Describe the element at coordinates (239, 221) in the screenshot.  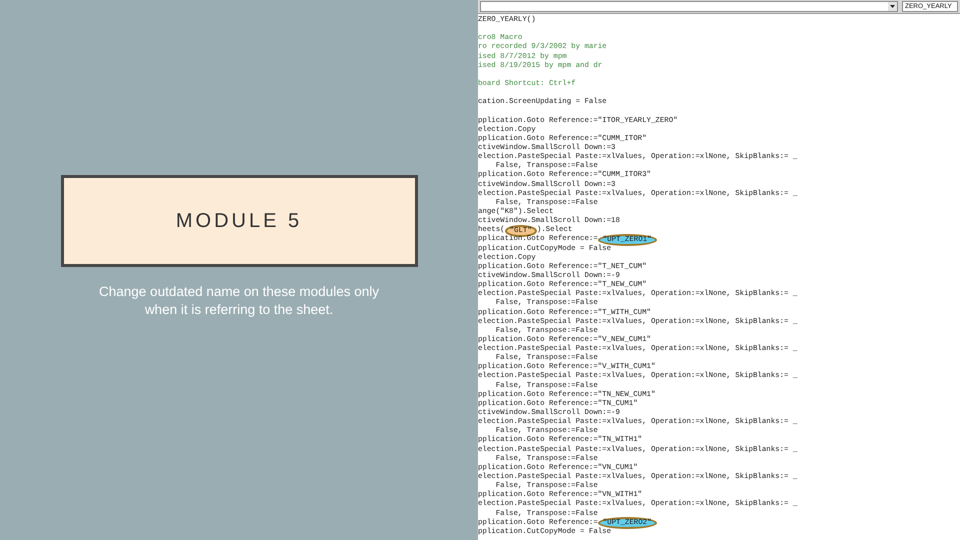
I see `slide-title: MODULE 5` at that location.